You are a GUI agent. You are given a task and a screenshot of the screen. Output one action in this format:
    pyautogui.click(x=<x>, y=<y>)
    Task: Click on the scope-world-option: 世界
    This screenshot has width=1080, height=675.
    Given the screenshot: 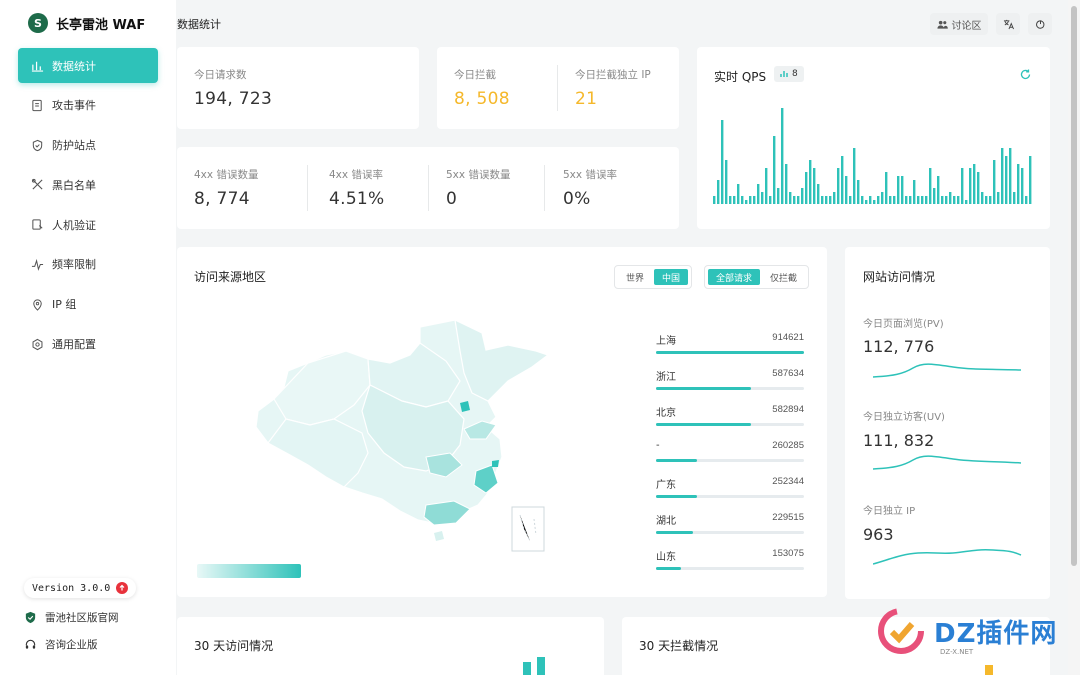 What is the action you would take?
    pyautogui.click(x=635, y=277)
    